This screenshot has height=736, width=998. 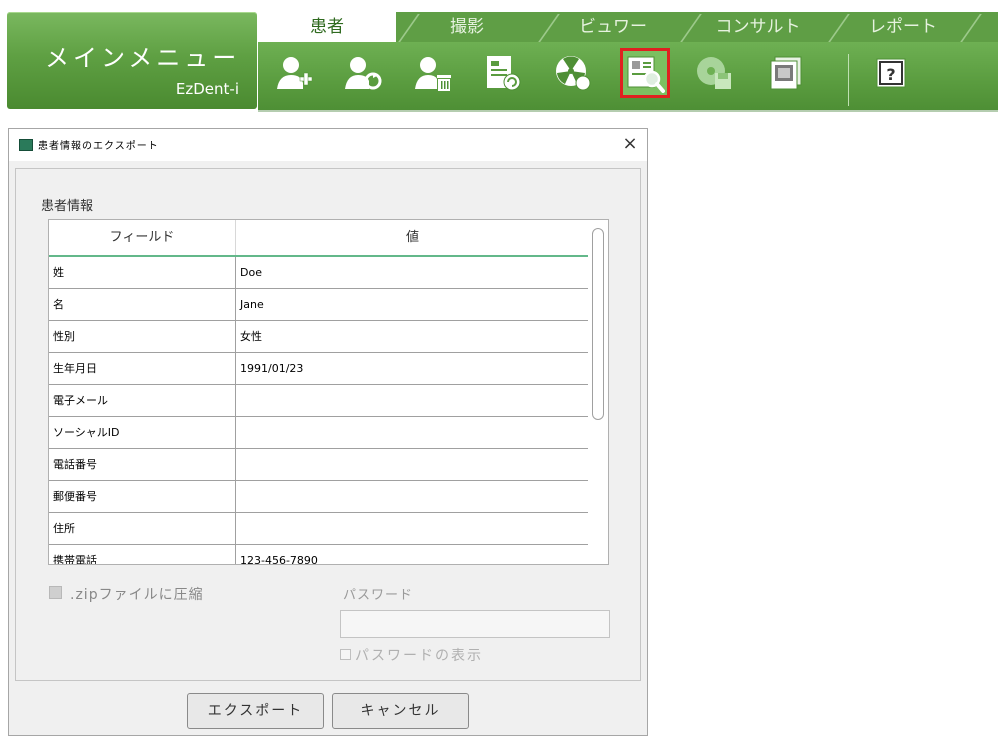 What do you see at coordinates (412, 368) in the screenshot?
I see `value-cell: 1991/01/23` at bounding box center [412, 368].